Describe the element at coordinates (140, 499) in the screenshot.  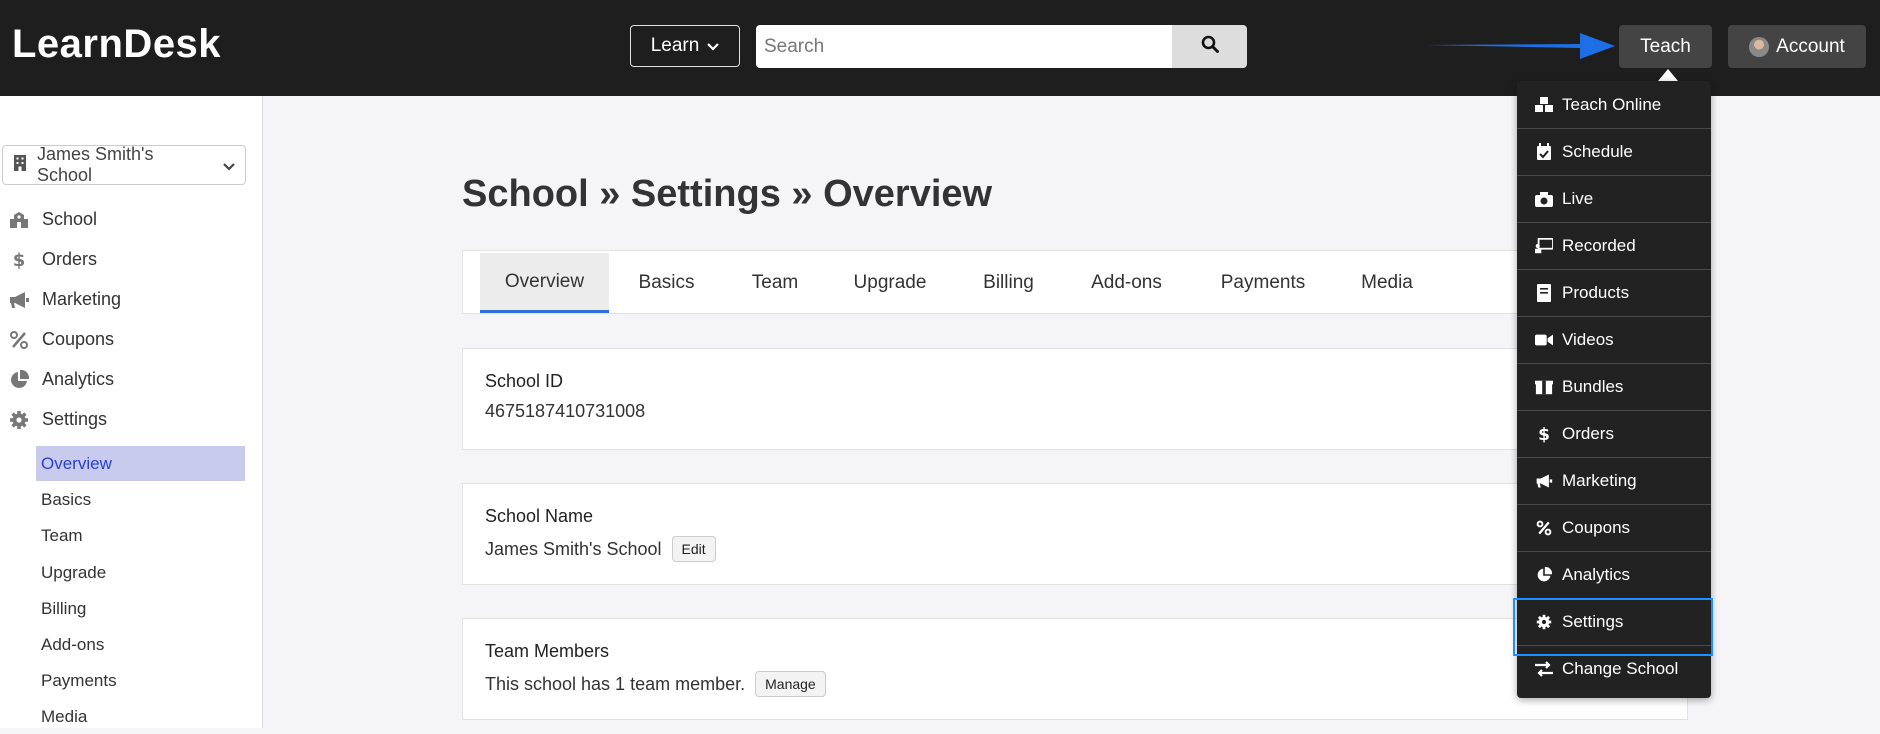
I see `sidebar-subitem-basics: Basics` at that location.